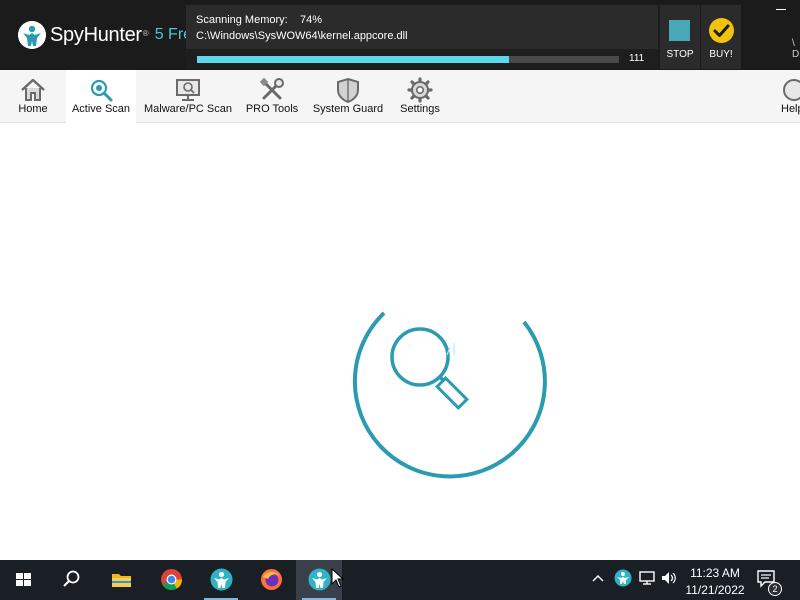 This screenshot has width=800, height=600. What do you see at coordinates (338, 578) in the screenshot?
I see `mouse-cursor-icon` at bounding box center [338, 578].